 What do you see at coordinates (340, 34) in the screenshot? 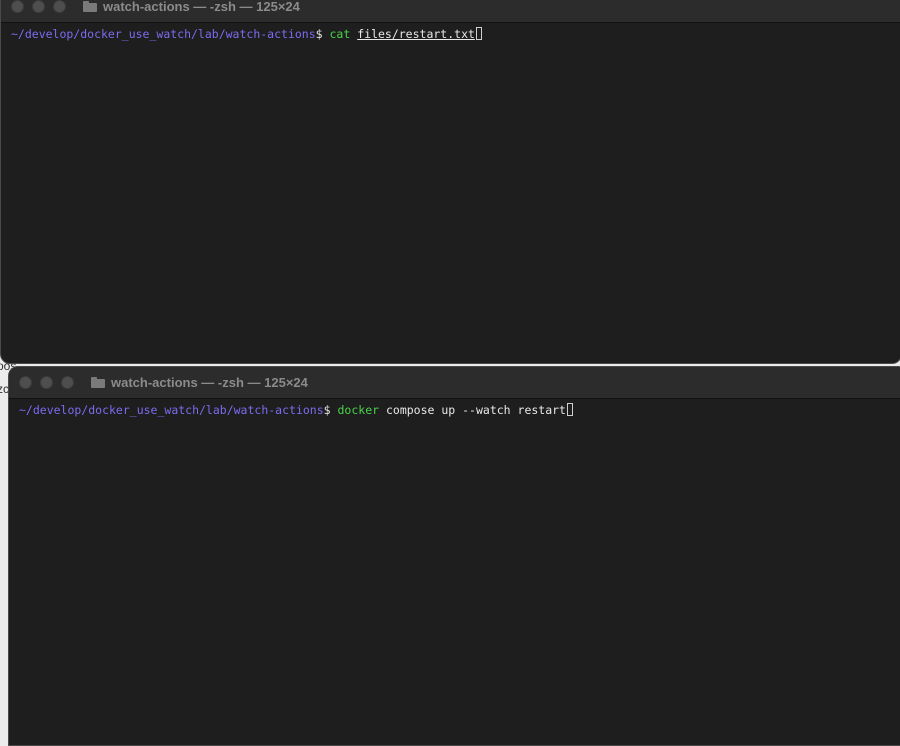
I see `command-name: cat` at bounding box center [340, 34].